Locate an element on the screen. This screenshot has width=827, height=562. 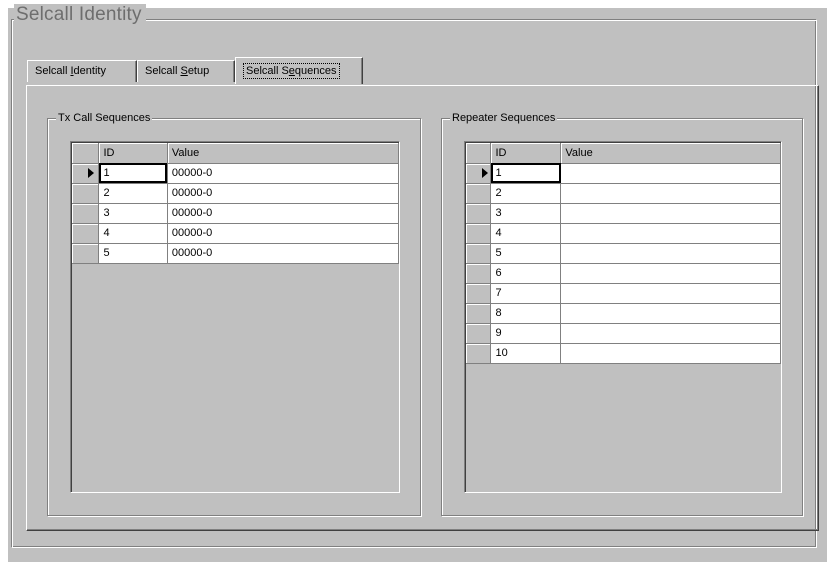
tab-label: etup is located at coordinates (198, 71).